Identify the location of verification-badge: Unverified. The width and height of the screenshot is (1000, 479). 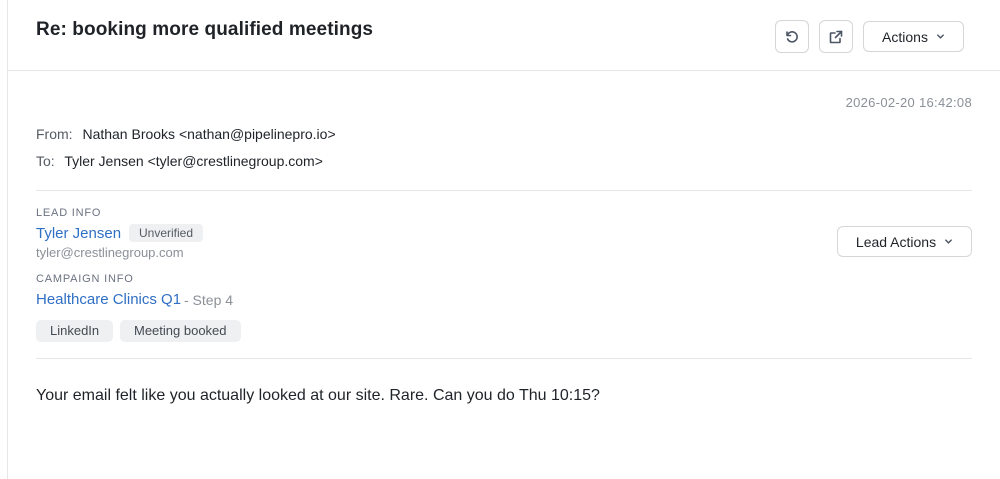
(166, 233).